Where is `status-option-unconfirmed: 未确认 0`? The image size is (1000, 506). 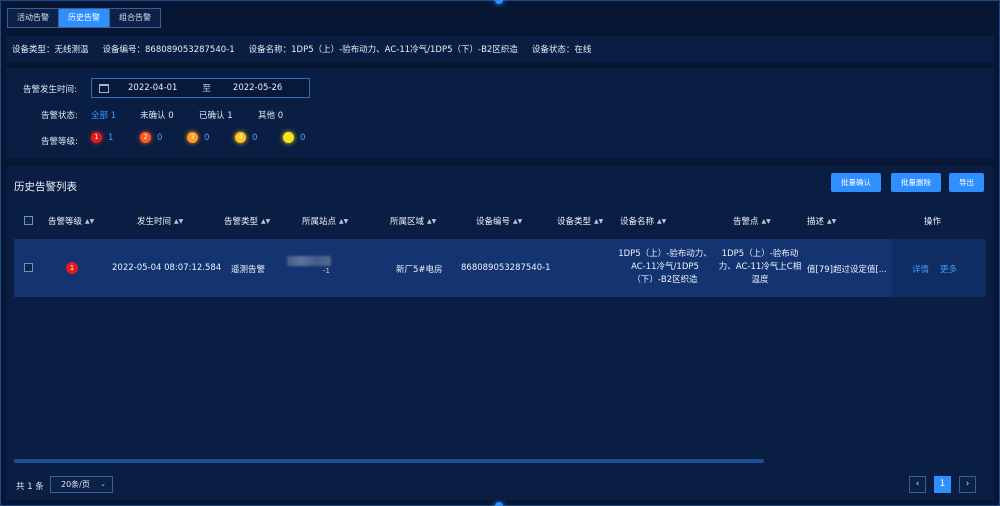 status-option-unconfirmed: 未确认 0 is located at coordinates (157, 115).